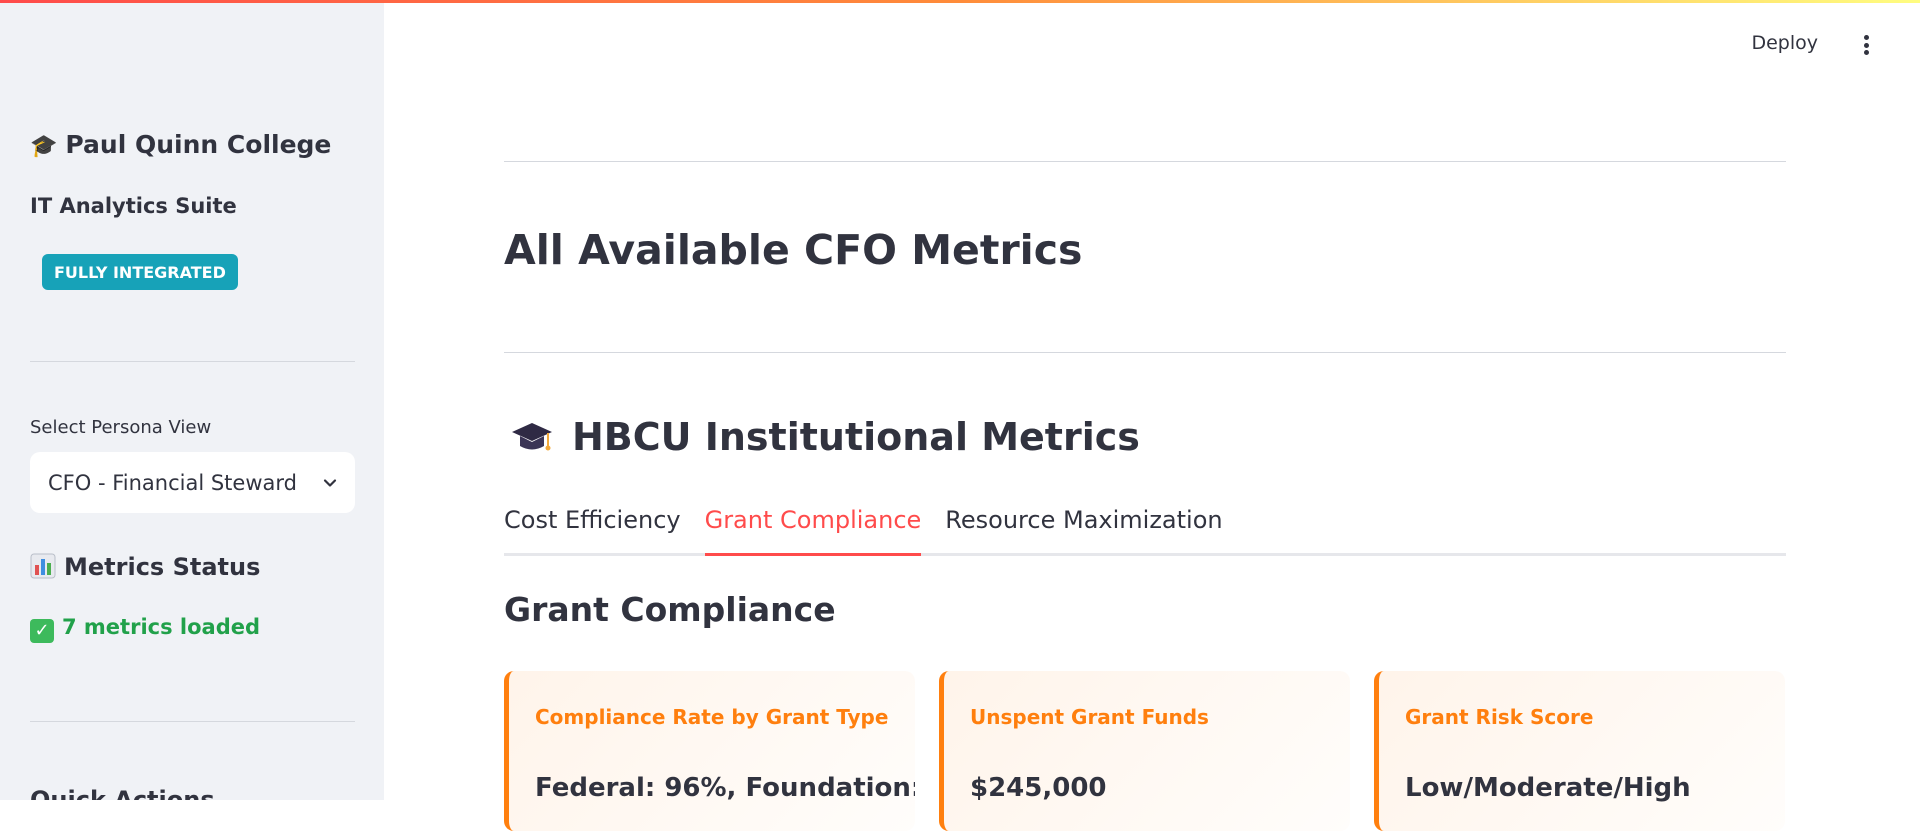  I want to click on graduation-cap-icon: 🎓, so click(44, 146).